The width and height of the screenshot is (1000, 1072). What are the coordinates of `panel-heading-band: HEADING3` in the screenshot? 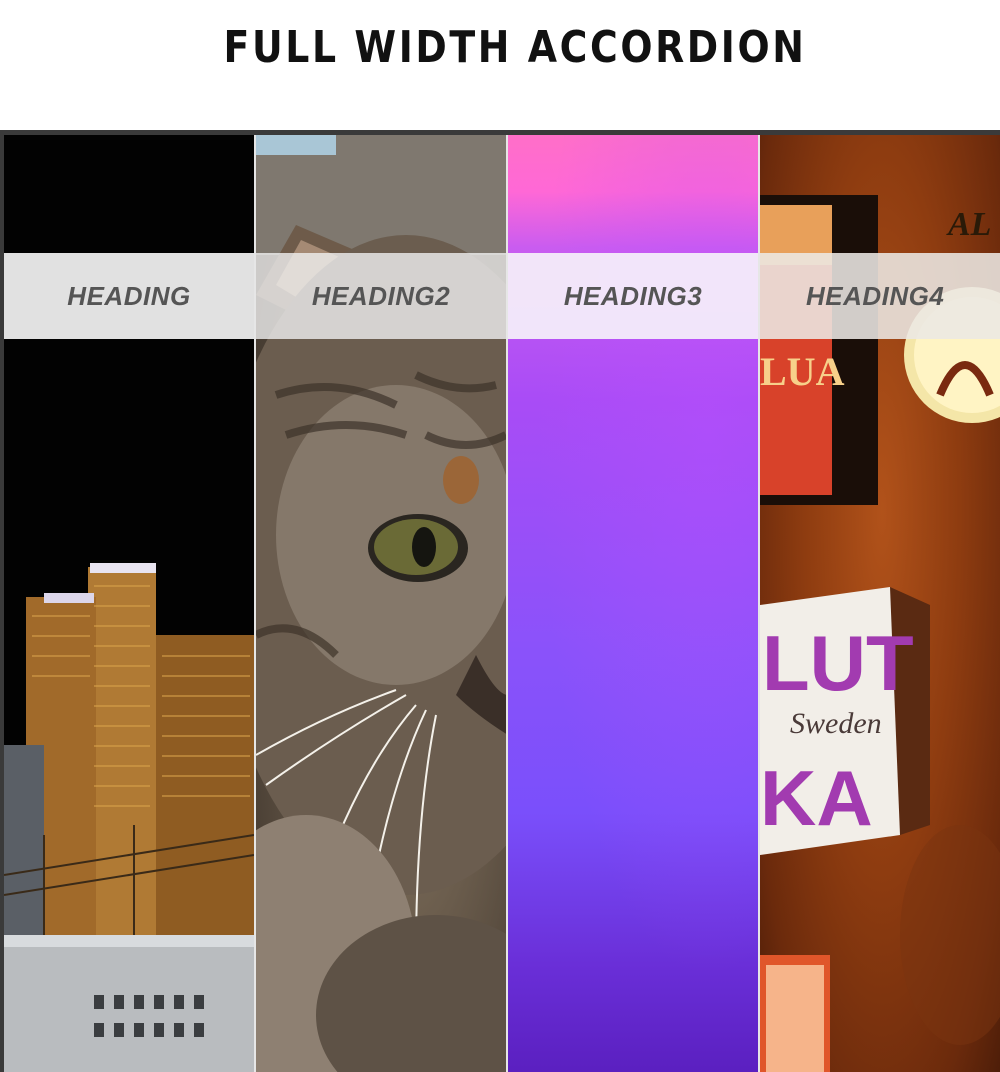 It's located at (633, 296).